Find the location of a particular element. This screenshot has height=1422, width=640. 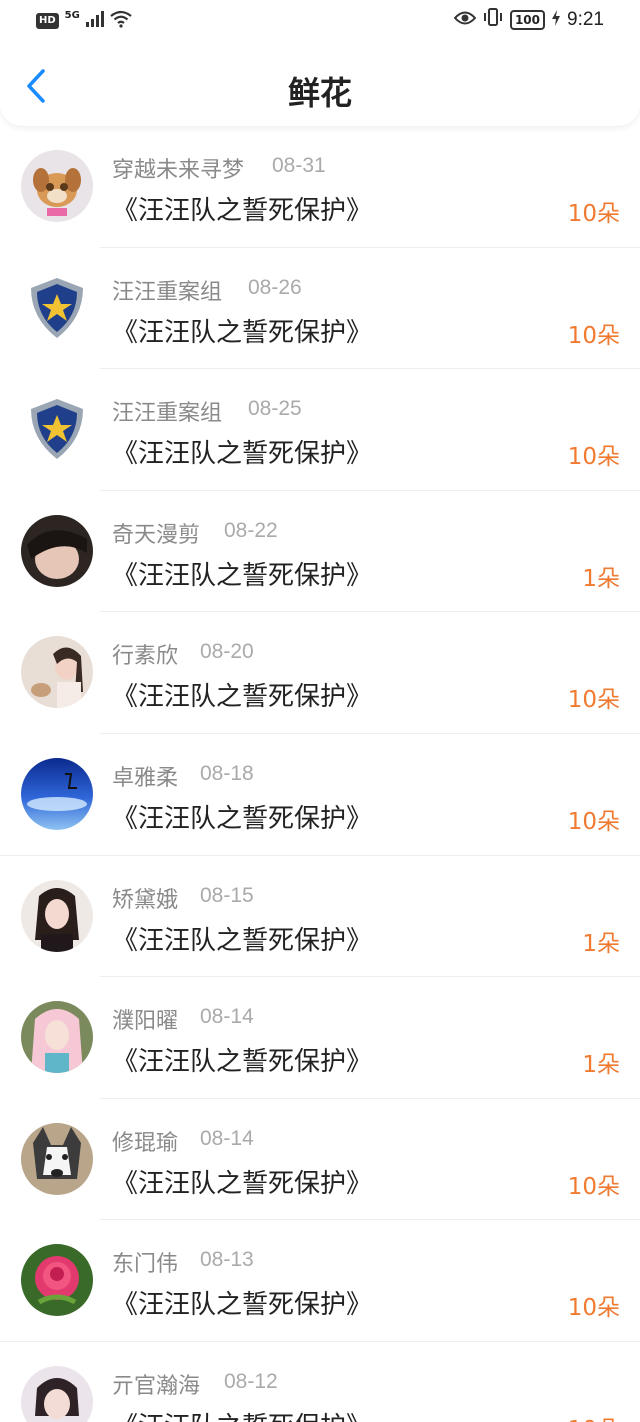

battery-indicator: 100 is located at coordinates (527, 19).